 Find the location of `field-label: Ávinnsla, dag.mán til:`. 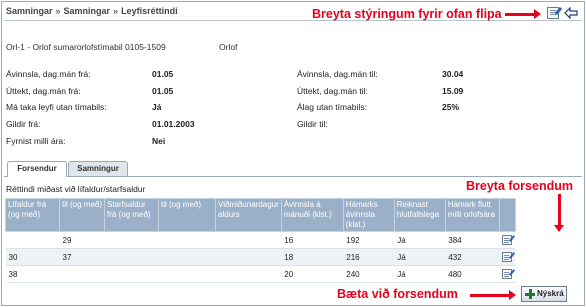

field-label: Ávinnsla, dag.mán til: is located at coordinates (337, 74).